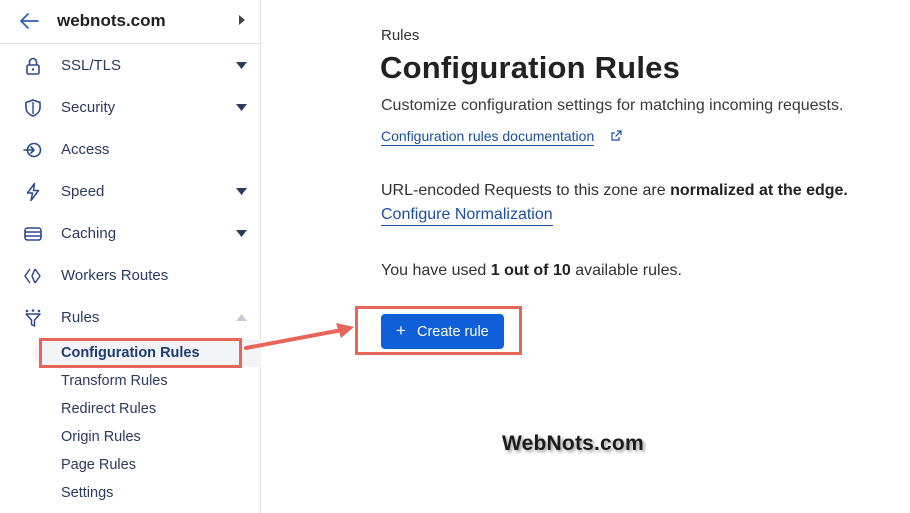 The width and height of the screenshot is (910, 513). I want to click on chevron-right-icon, so click(242, 20).